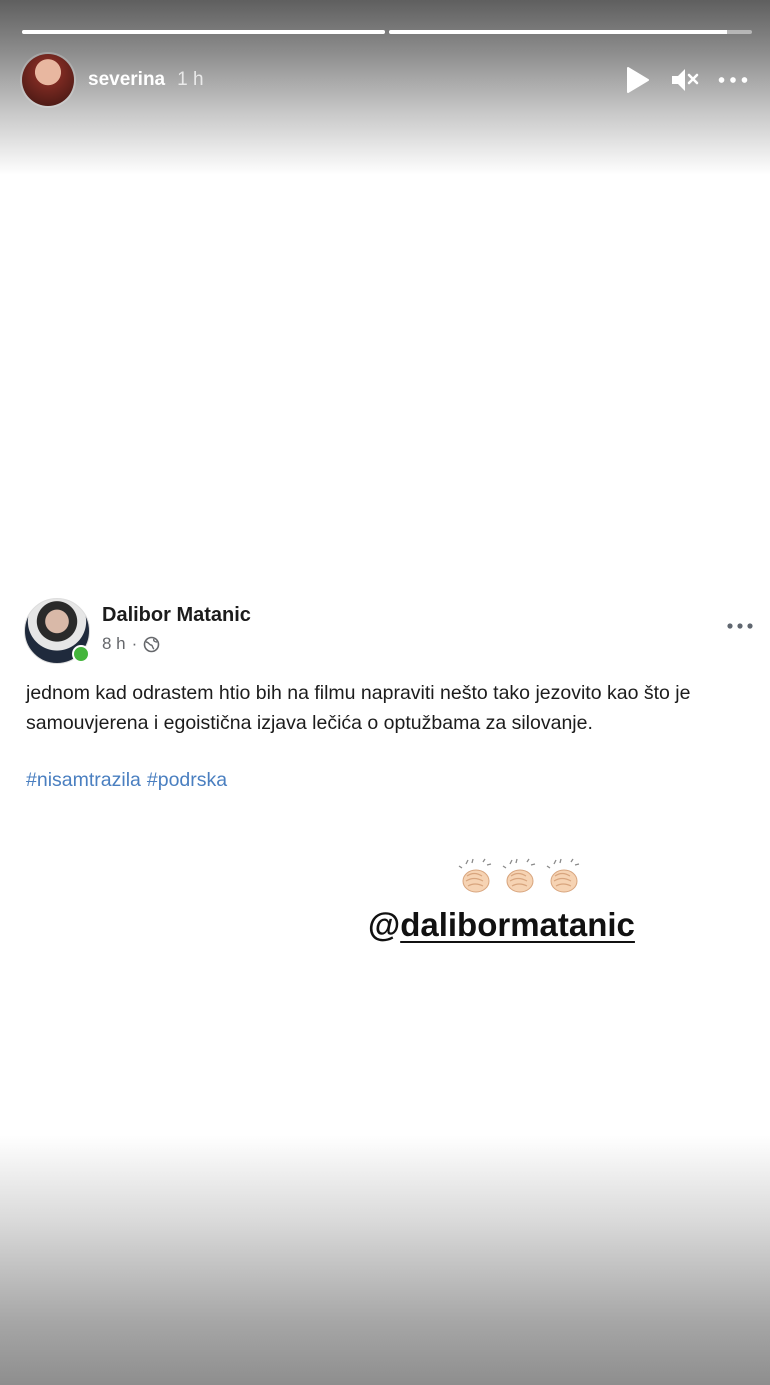 The image size is (770, 1385). I want to click on timestamp: 1 h, so click(190, 79).